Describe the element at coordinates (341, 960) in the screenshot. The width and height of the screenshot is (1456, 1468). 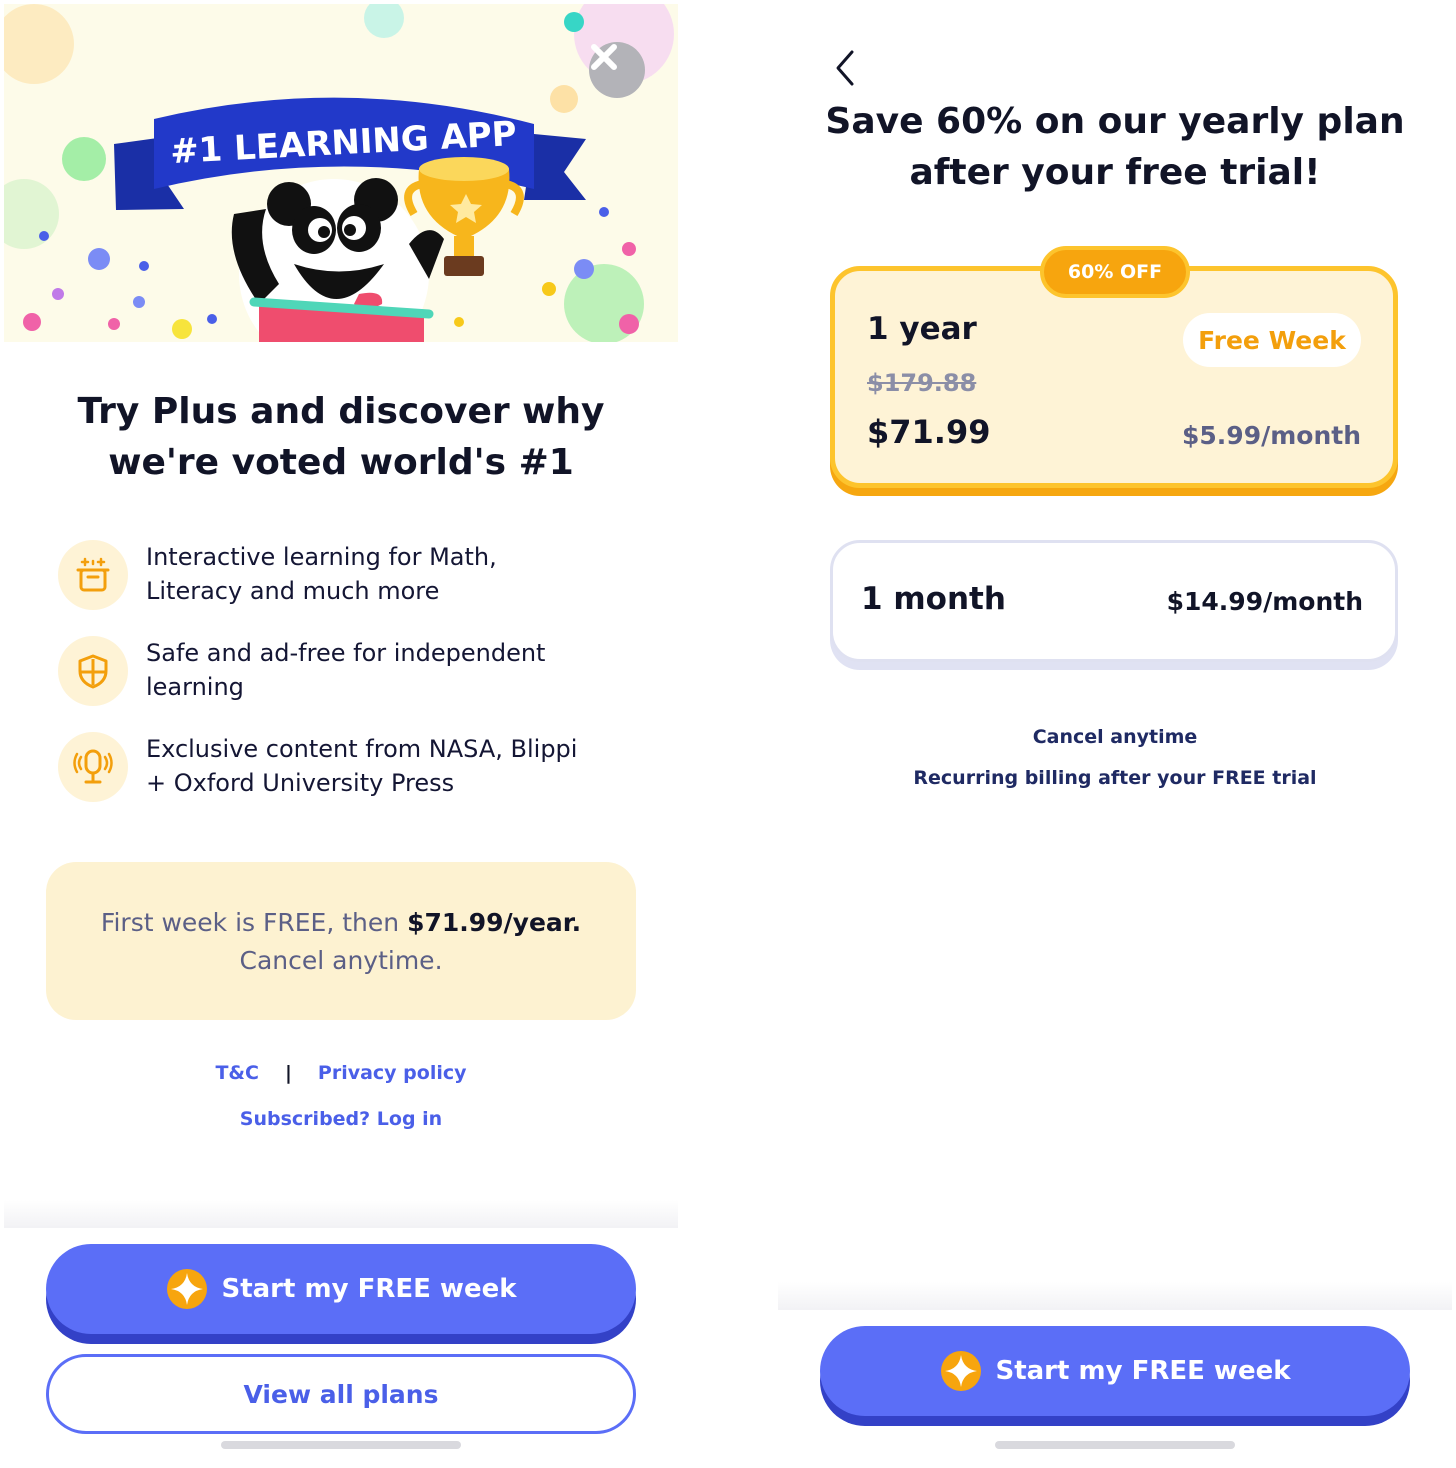
I see `trial-info-line-2: Cancel anytime.` at that location.